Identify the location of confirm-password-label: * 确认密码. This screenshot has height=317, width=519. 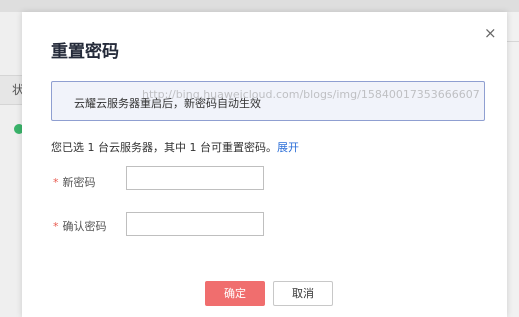
(80, 226).